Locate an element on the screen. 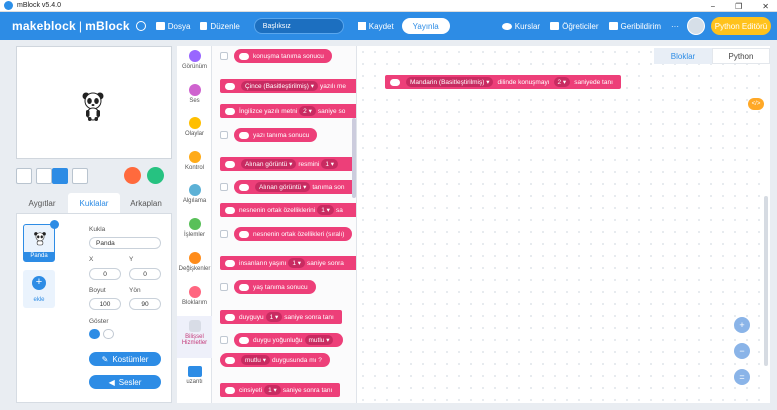 The height and width of the screenshot is (410, 777). block-object-features-sorted: nesnenin ortak özellikleri (sıralı) is located at coordinates (293, 234).